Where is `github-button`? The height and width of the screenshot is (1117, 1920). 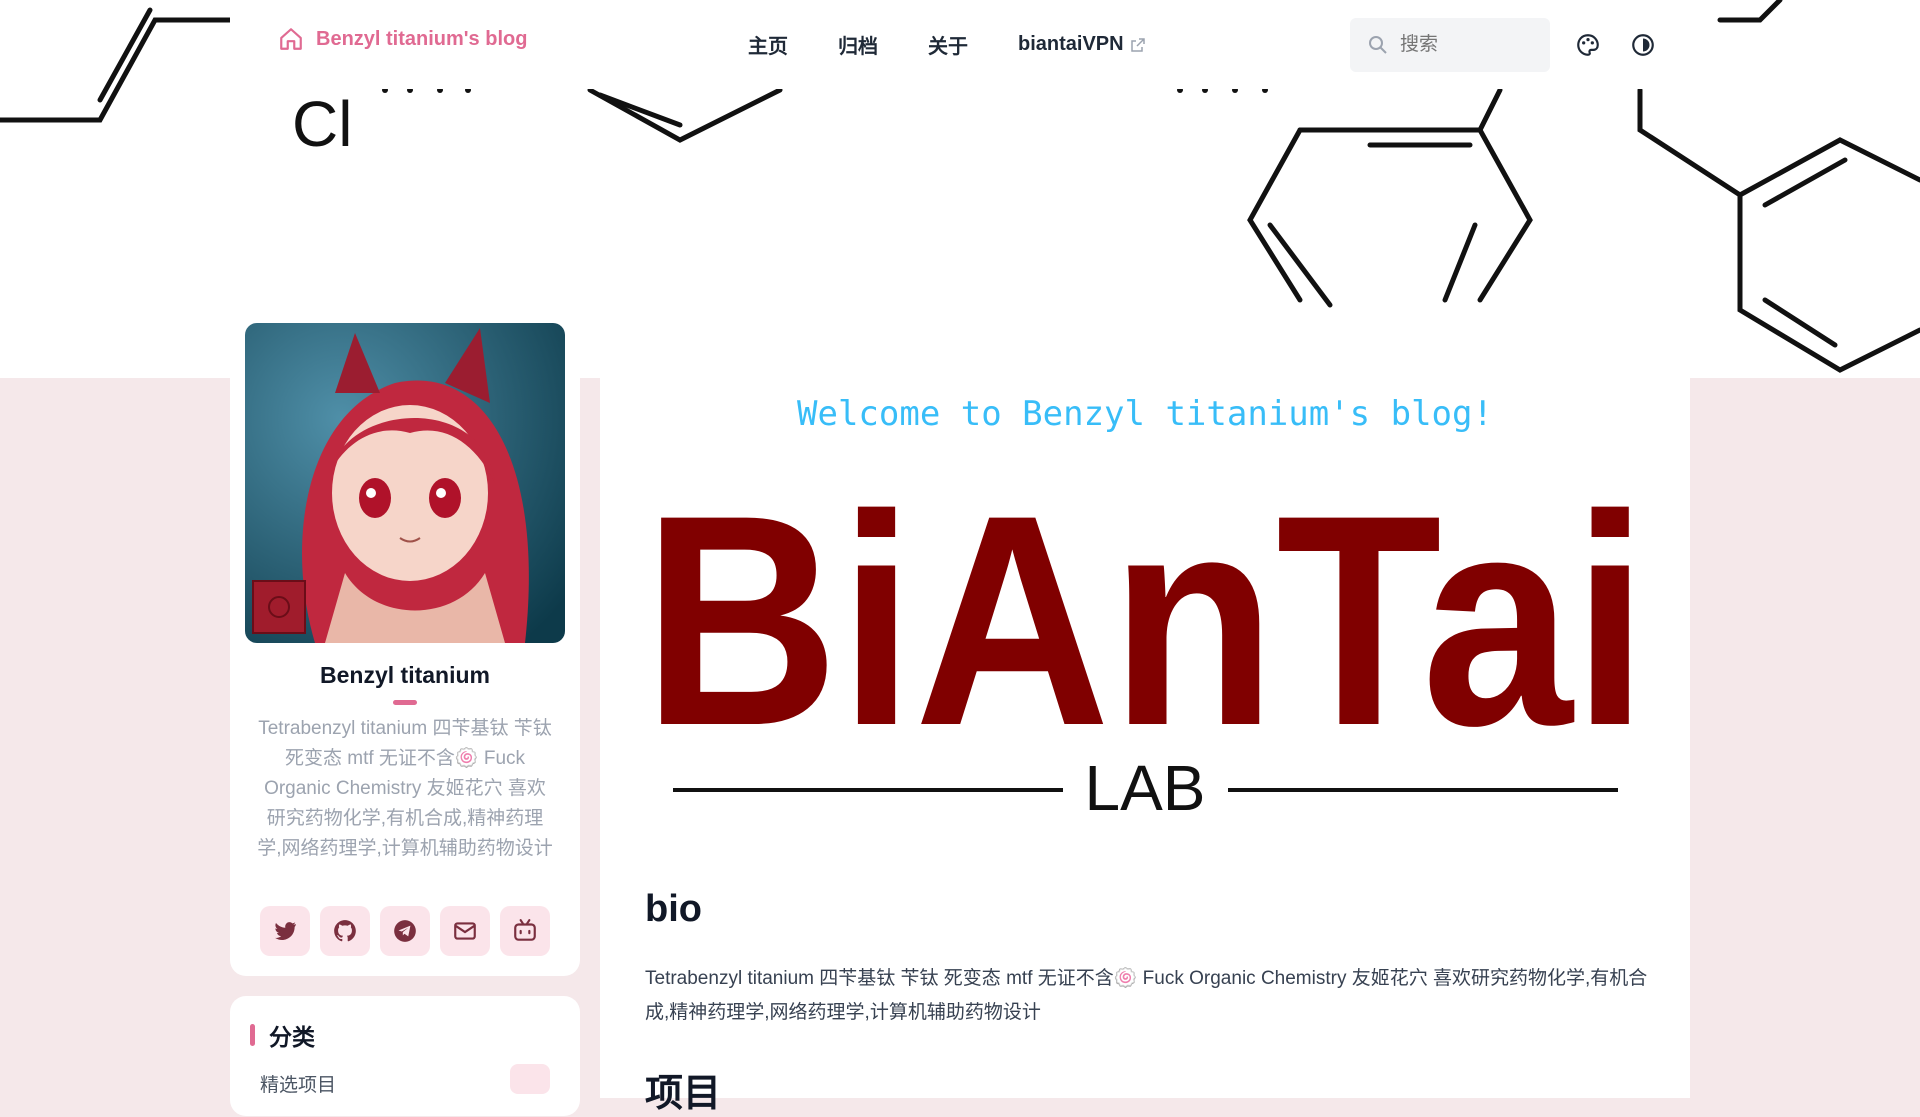
github-button is located at coordinates (345, 931).